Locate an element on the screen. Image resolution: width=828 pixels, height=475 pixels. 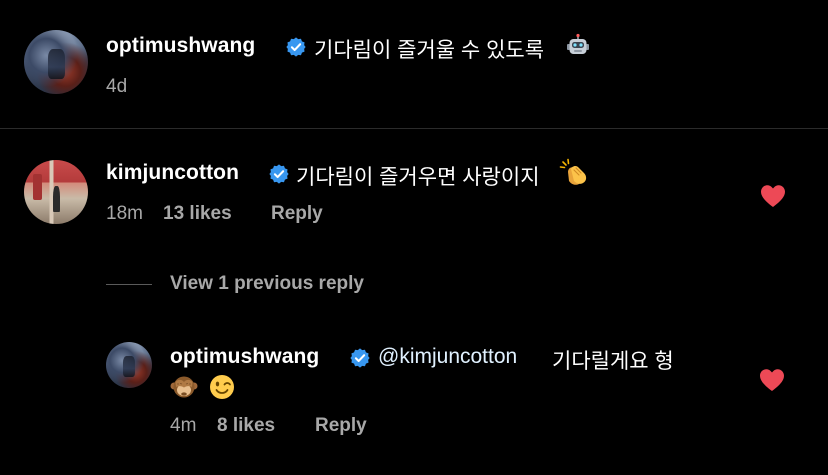
comment-avatar is located at coordinates (56, 192).